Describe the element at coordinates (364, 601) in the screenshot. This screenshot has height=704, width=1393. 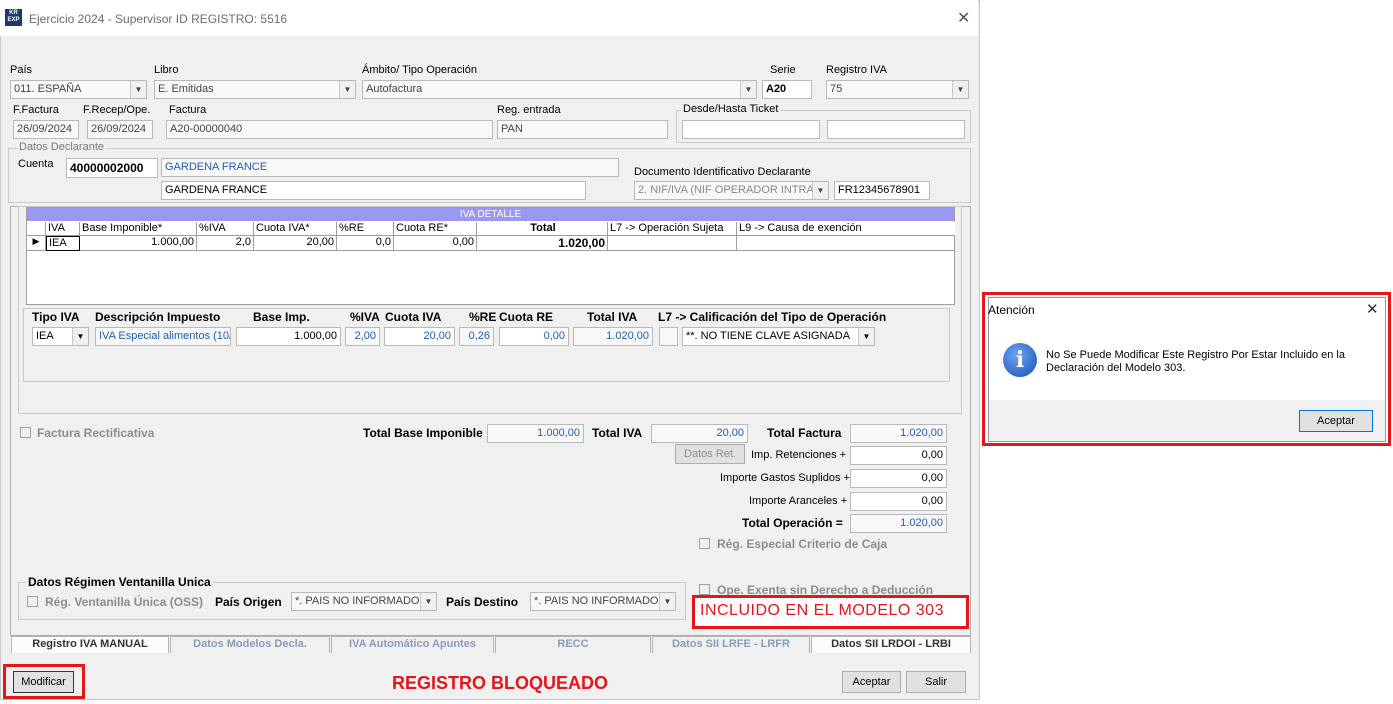
I see `pais-origen-select: *. PAIS NO INFORMADO ▼` at that location.